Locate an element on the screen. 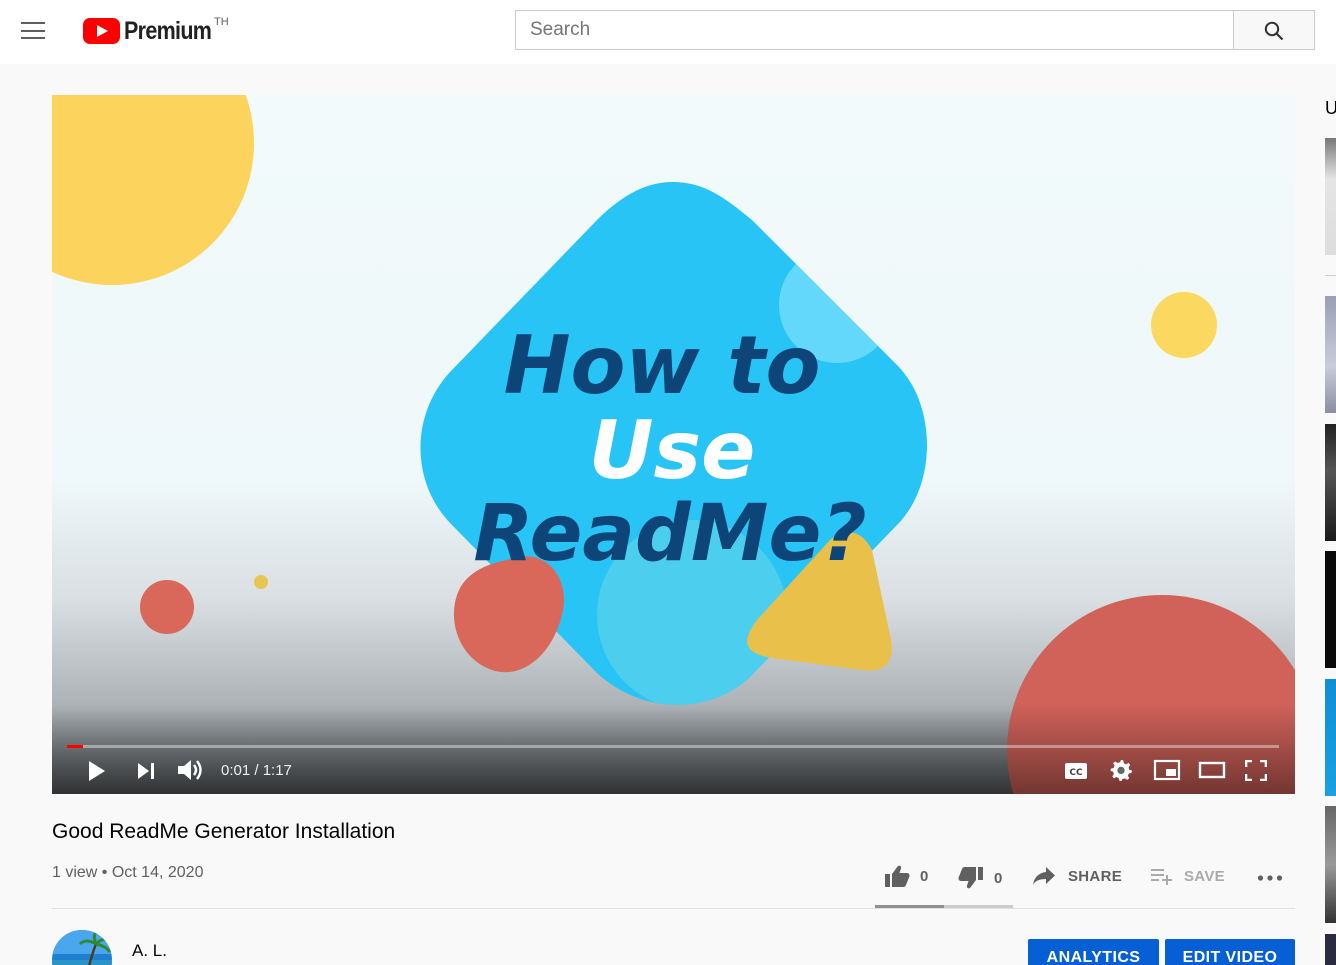  edit-video-button: EDIT VIDEO is located at coordinates (1230, 952).